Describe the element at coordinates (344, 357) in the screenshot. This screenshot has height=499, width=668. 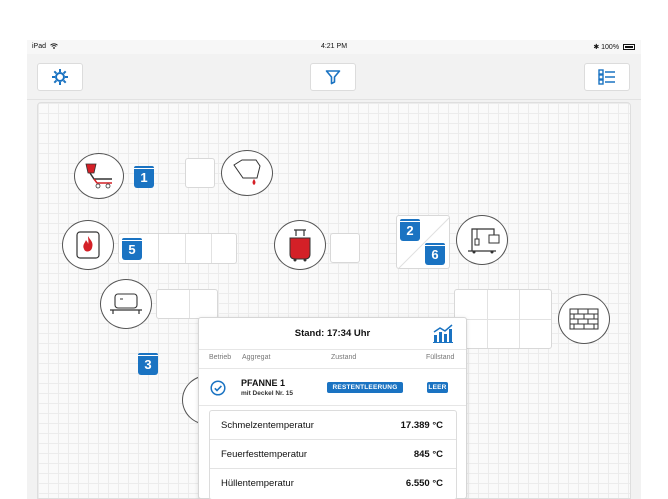
I see `col-state: Zustand` at that location.